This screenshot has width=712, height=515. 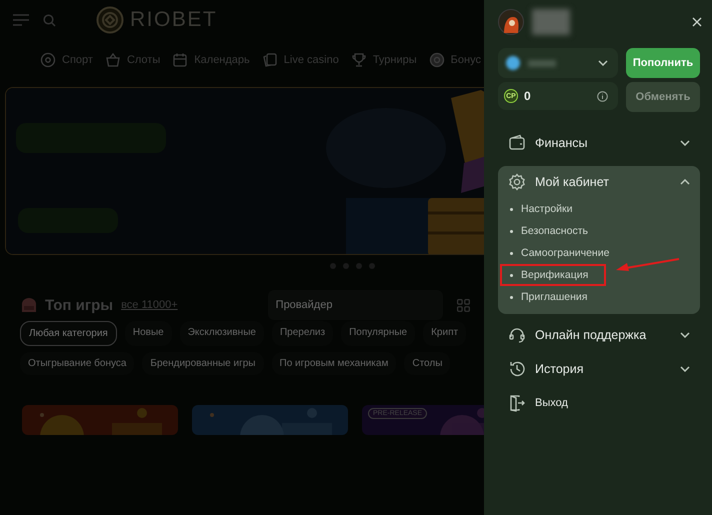 I want to click on category-chip: Любая категория, so click(x=68, y=333).